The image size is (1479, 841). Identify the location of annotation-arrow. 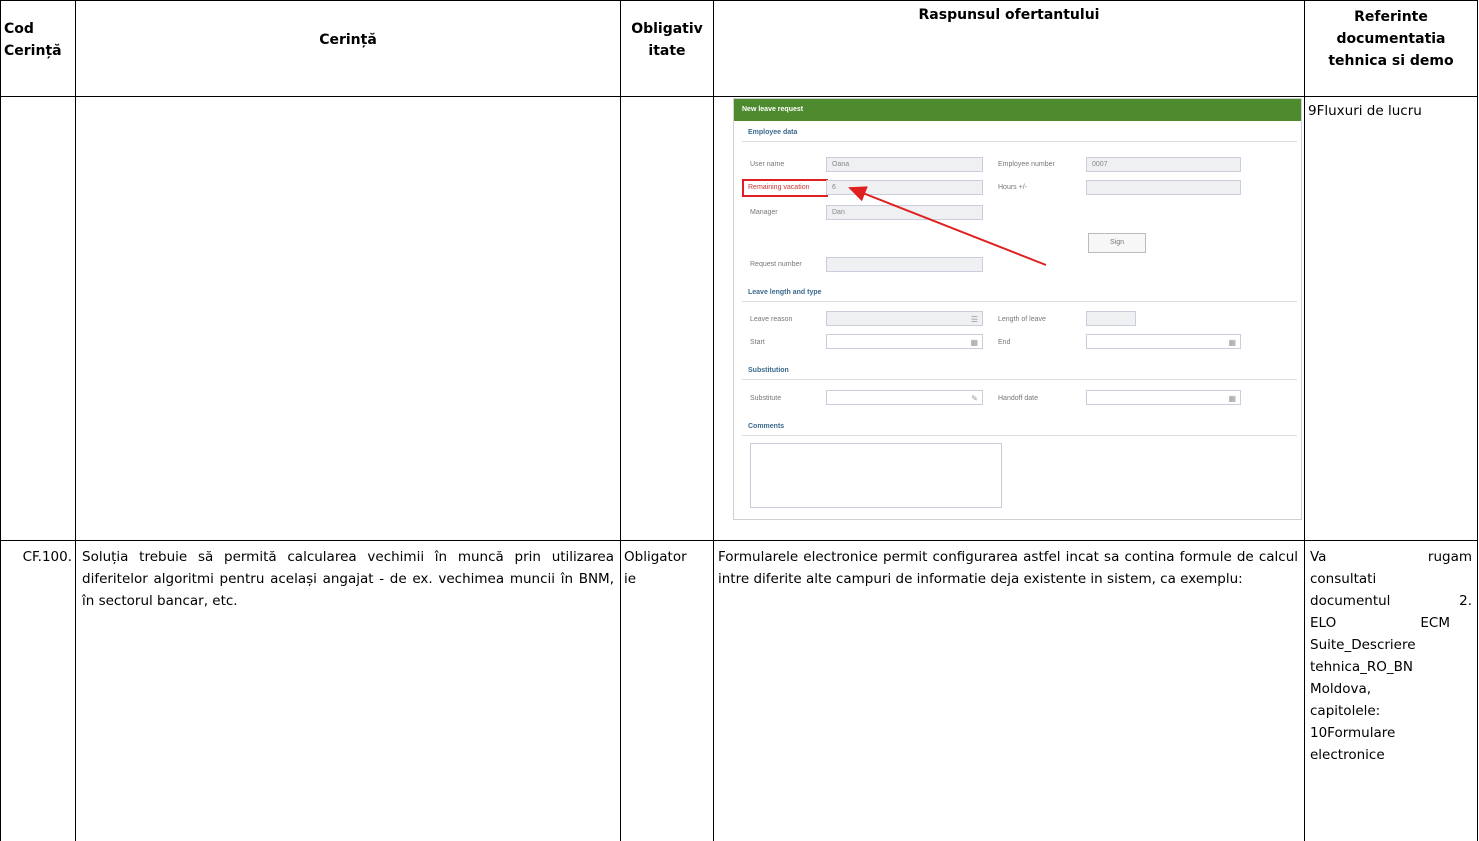
(947, 226).